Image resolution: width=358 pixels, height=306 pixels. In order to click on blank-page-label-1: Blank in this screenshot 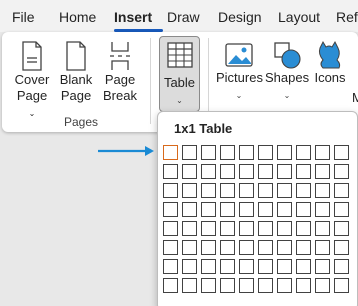, I will do `click(76, 79)`.